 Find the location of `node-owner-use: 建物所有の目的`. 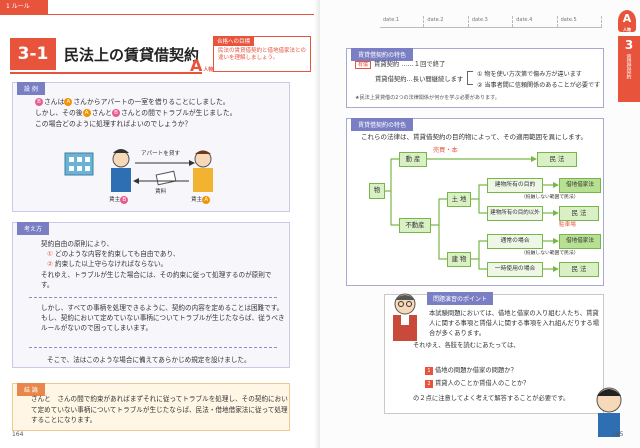

node-owner-use: 建物所有の目的 is located at coordinates (515, 185).